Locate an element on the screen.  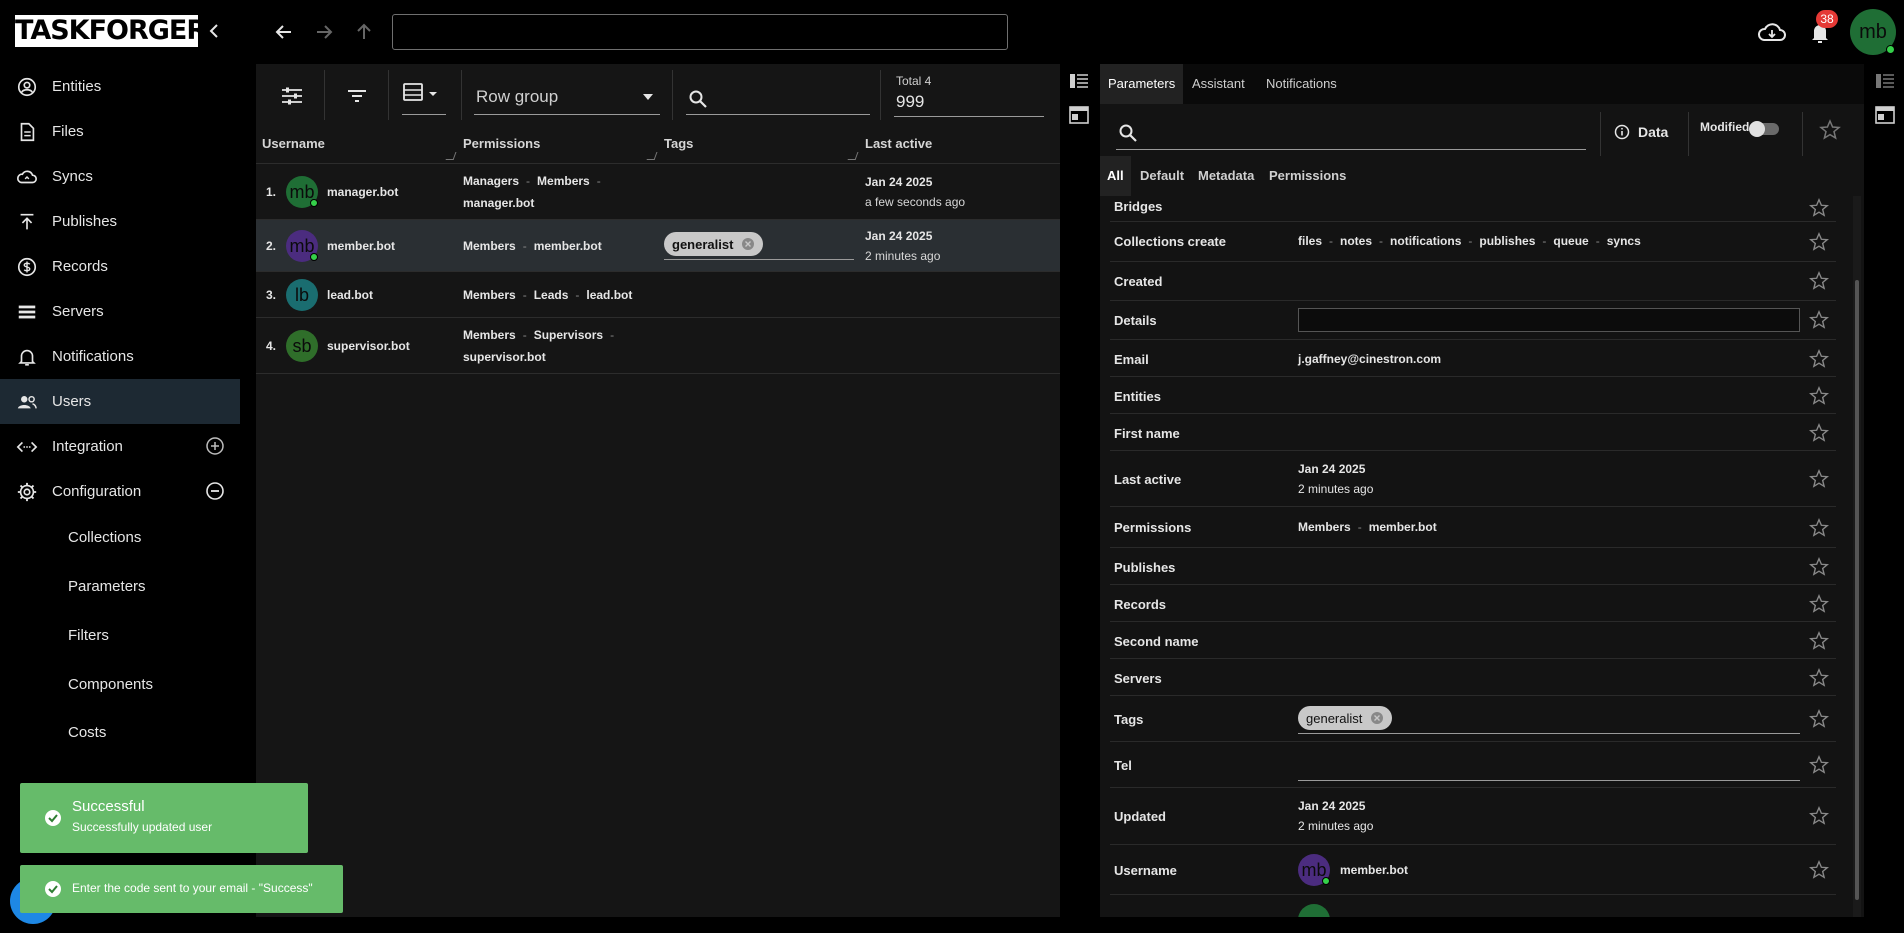
sidebar-subitem-collections: Collections is located at coordinates (104, 538).